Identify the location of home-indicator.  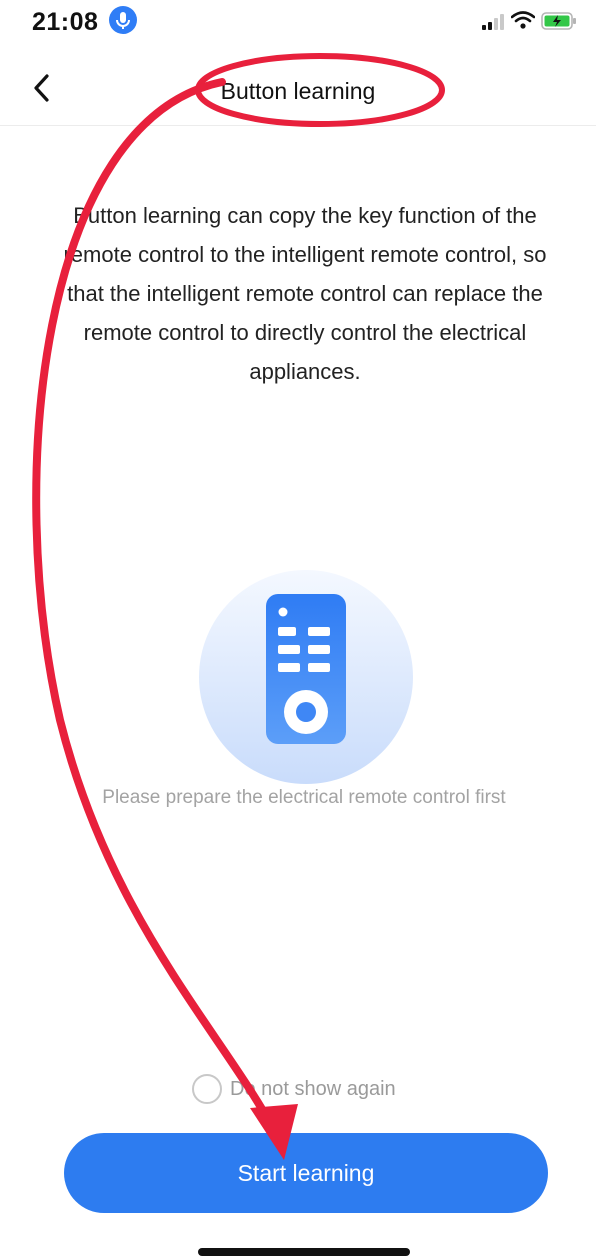
(304, 1252).